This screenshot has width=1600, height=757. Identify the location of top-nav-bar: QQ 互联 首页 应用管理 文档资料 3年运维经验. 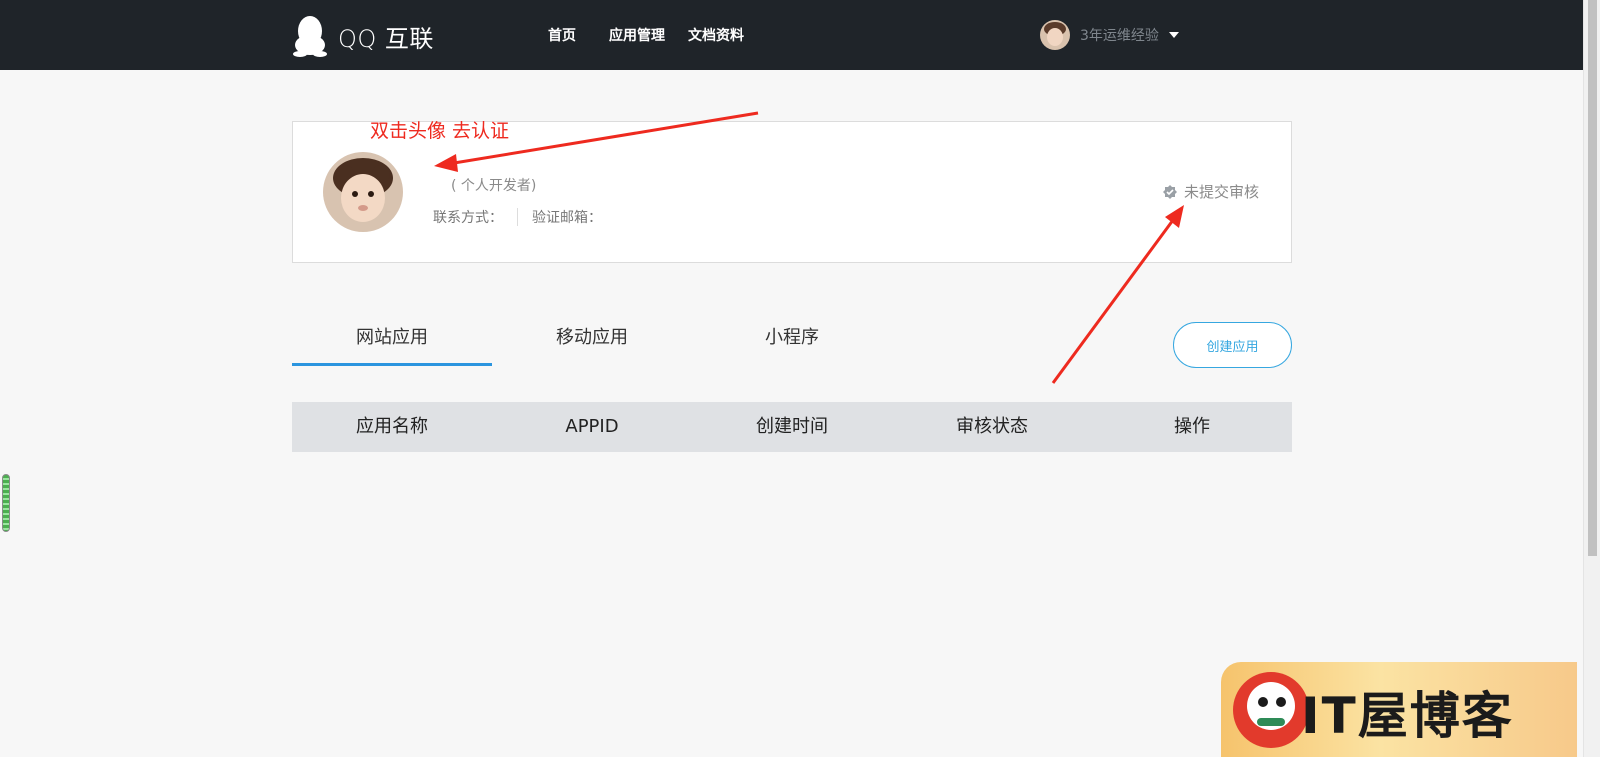
(791, 35).